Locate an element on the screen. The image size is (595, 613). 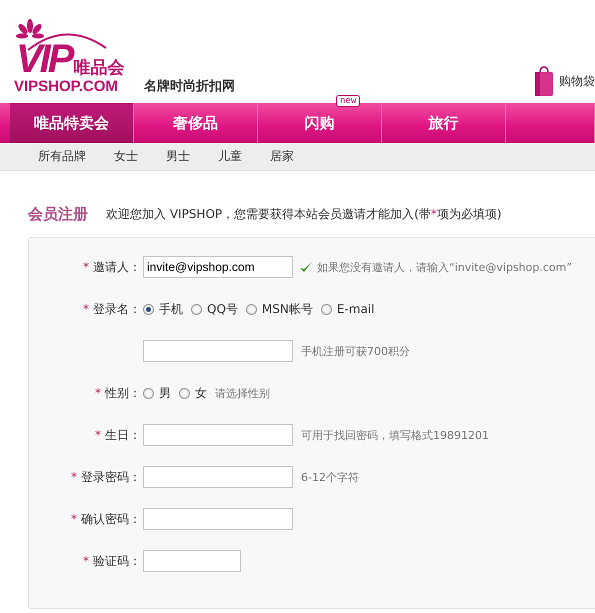
category-link: 男士 is located at coordinates (178, 156).